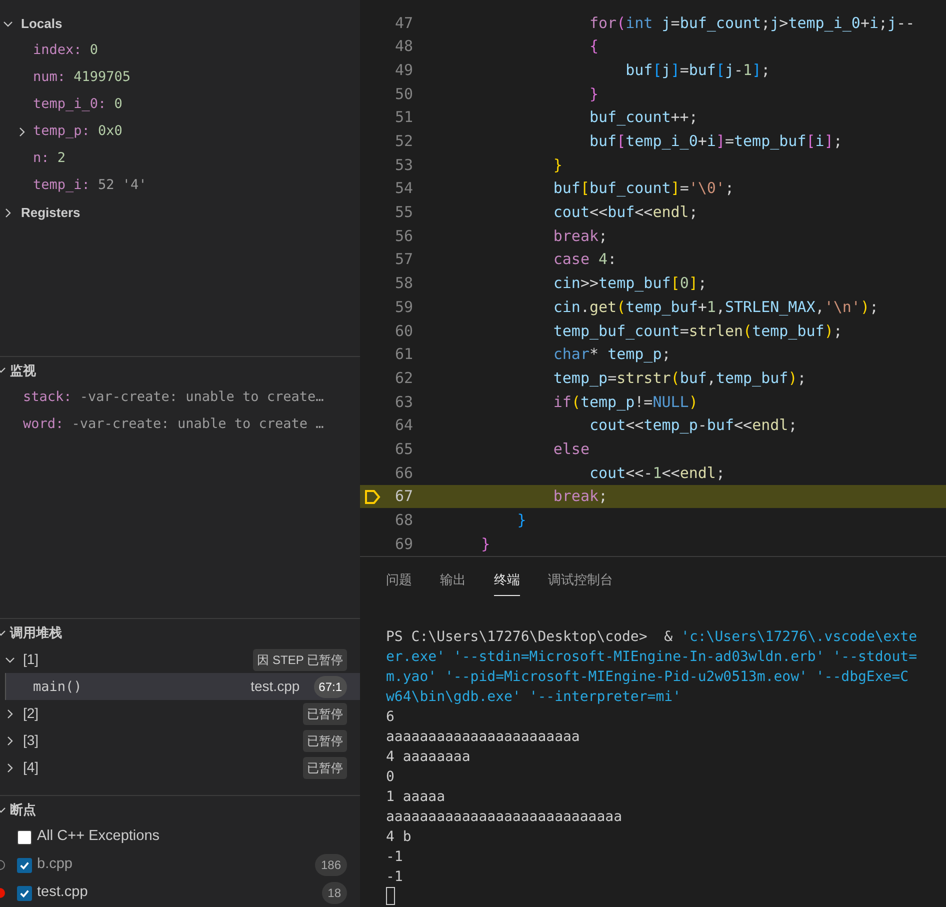 The image size is (946, 907). What do you see at coordinates (330, 687) in the screenshot?
I see `frame-position: 67:1` at bounding box center [330, 687].